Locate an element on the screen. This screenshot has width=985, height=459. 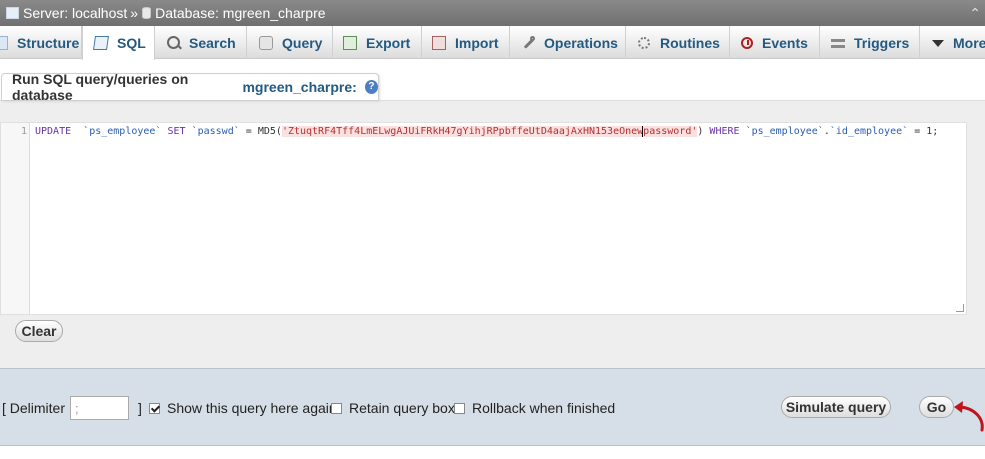
tab-search: Search is located at coordinates (201, 42).